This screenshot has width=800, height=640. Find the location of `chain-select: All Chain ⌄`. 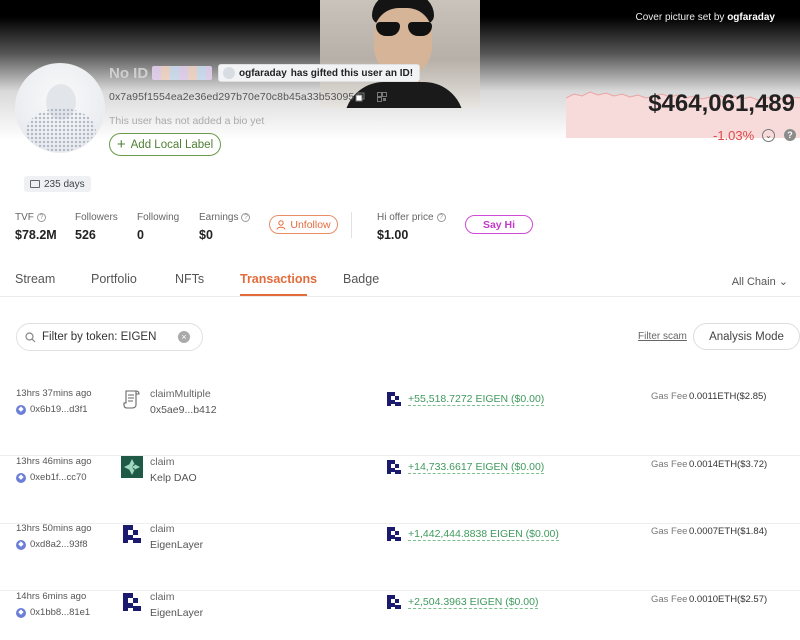

chain-select: All Chain ⌄ is located at coordinates (760, 281).